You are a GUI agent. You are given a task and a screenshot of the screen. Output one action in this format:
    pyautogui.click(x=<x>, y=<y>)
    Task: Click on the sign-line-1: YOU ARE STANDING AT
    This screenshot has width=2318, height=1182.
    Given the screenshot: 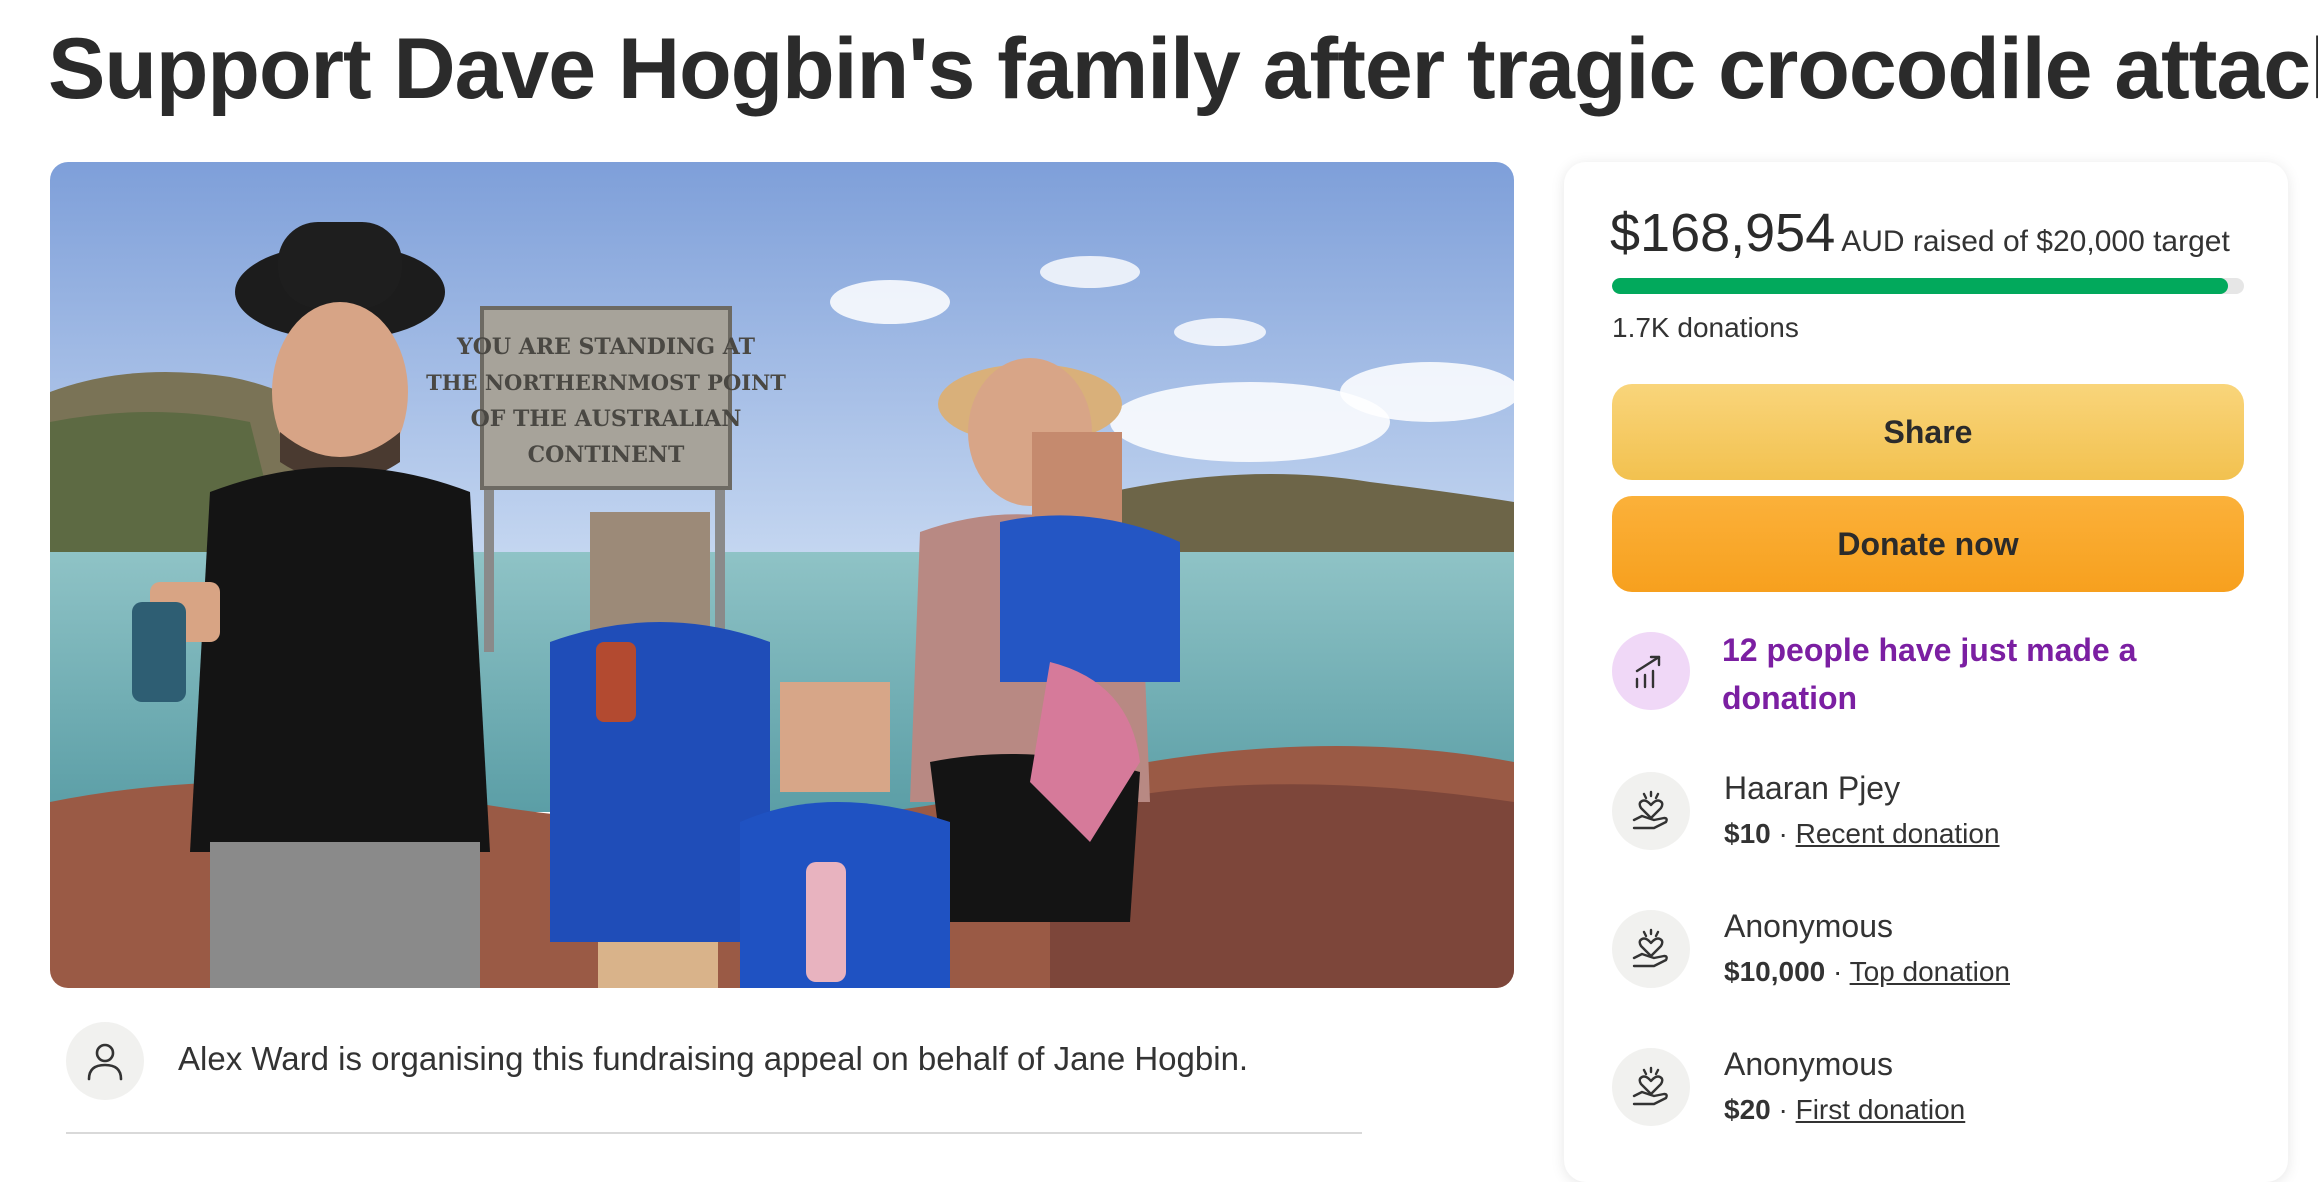 What is the action you would take?
    pyautogui.click(x=606, y=347)
    